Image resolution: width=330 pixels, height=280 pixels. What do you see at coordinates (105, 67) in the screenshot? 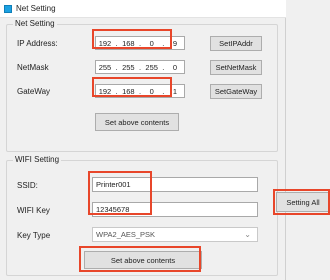
I see `netmask-octet-1: 255` at bounding box center [105, 67].